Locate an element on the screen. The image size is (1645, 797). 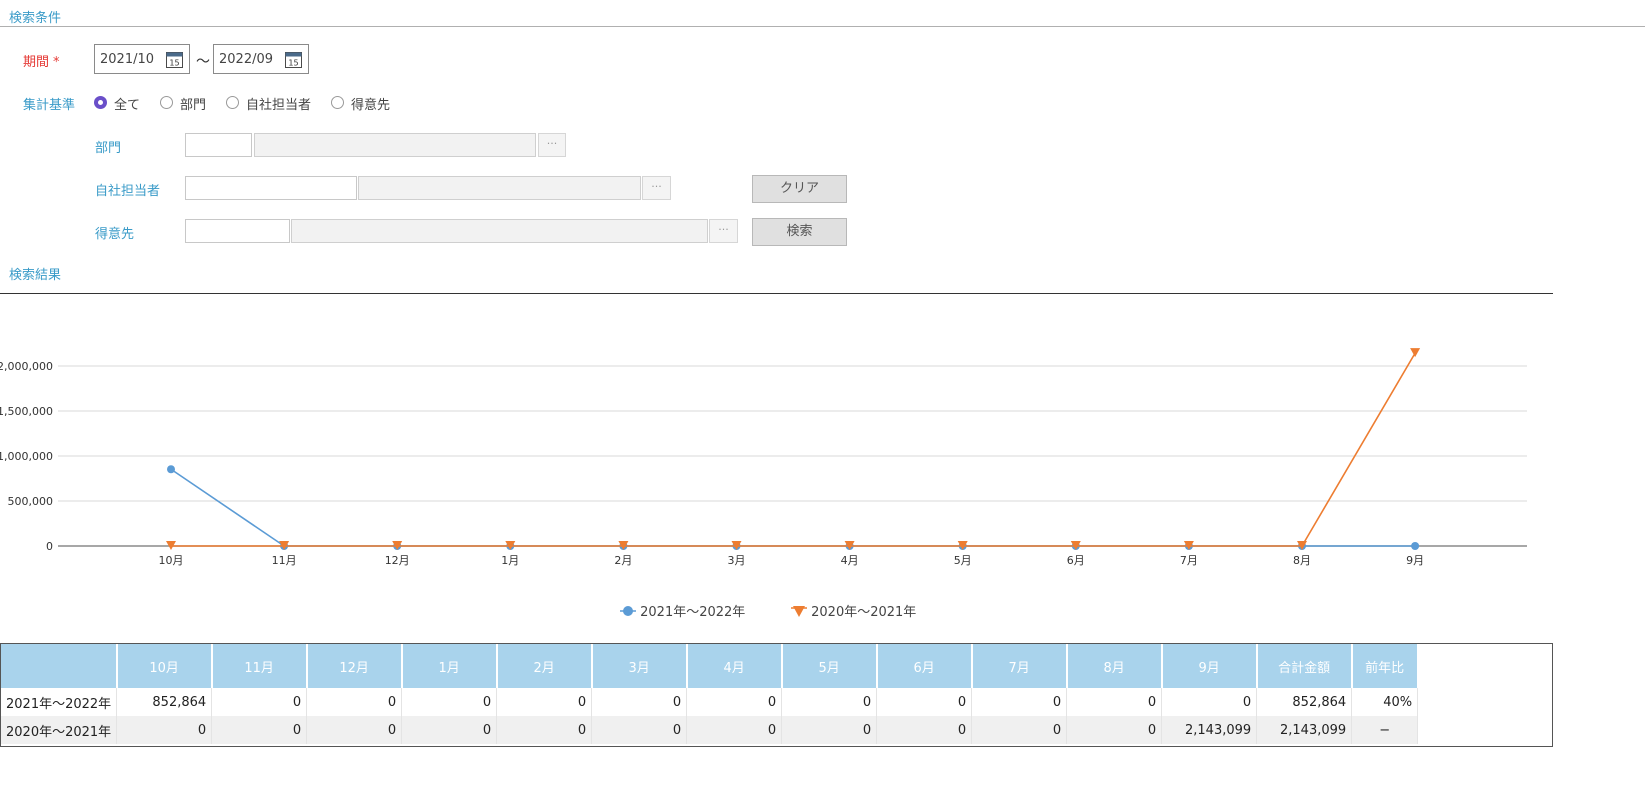
search-results-divider is located at coordinates (776, 293).